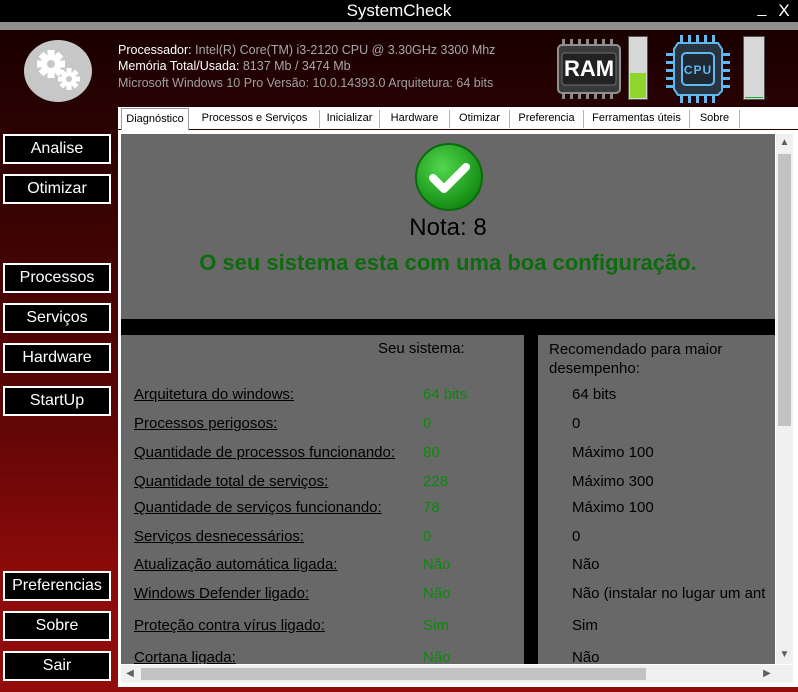 This screenshot has width=798, height=692. I want to click on row-value-servicos-desnecessarios: 0, so click(427, 536).